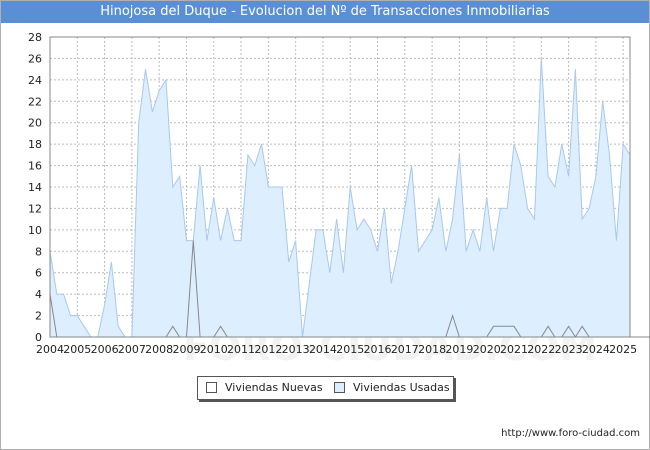  I want to click on y-tick-label: 12, so click(35, 208).